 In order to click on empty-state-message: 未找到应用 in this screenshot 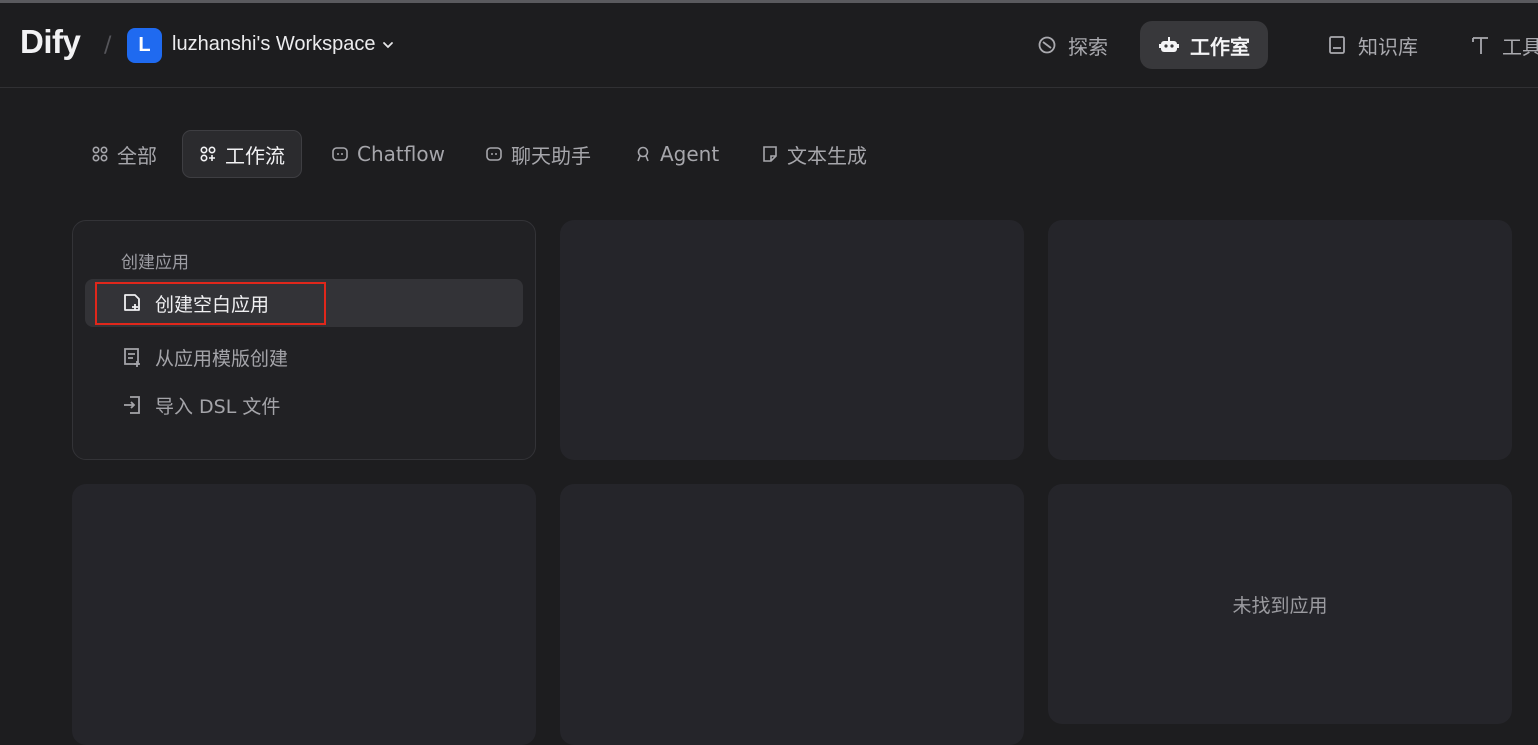, I will do `click(1280, 605)`.